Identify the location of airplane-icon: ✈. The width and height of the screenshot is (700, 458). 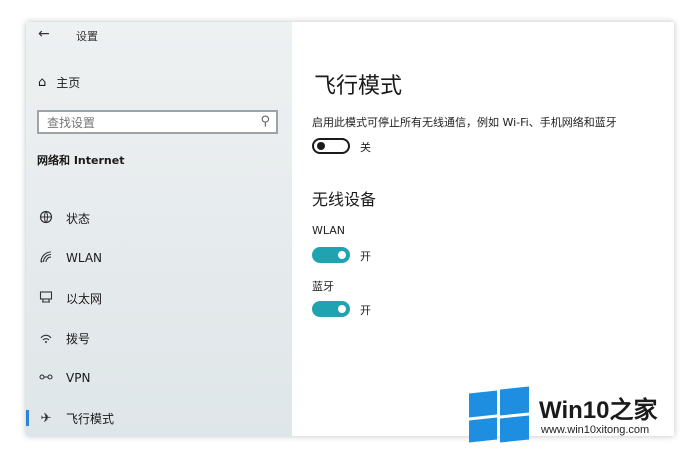
(46, 418).